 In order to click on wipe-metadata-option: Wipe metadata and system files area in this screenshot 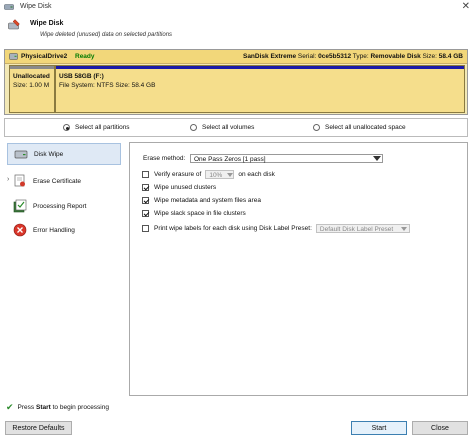, I will do `click(201, 200)`.